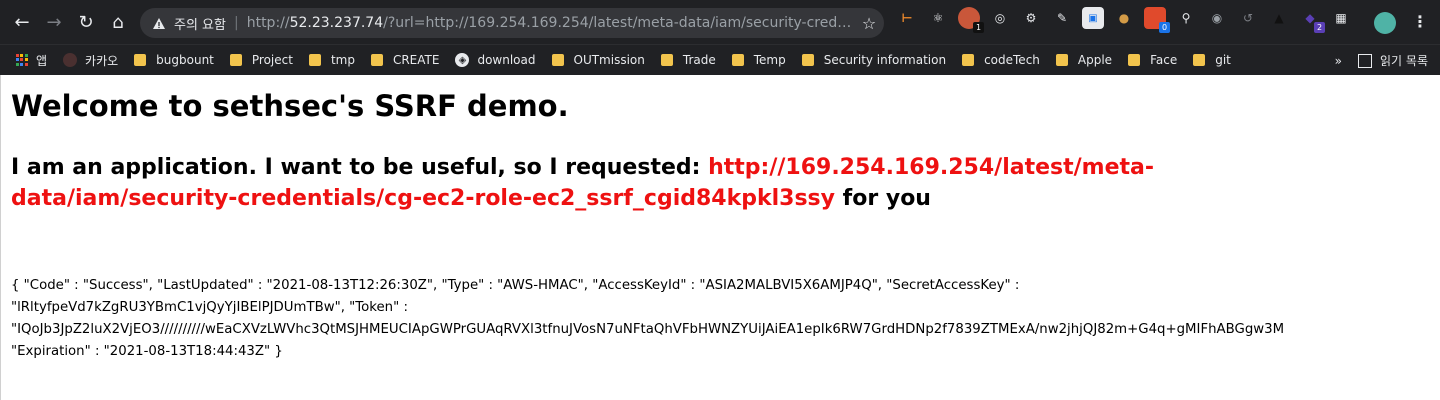  I want to click on bookmark-folder-create: CREATE, so click(405, 60).